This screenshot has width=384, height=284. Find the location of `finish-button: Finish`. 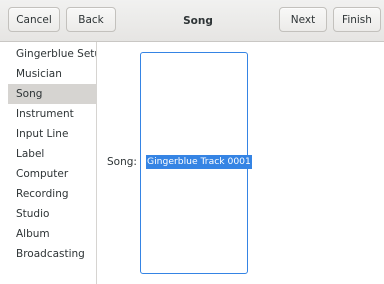

finish-button: Finish is located at coordinates (357, 19).